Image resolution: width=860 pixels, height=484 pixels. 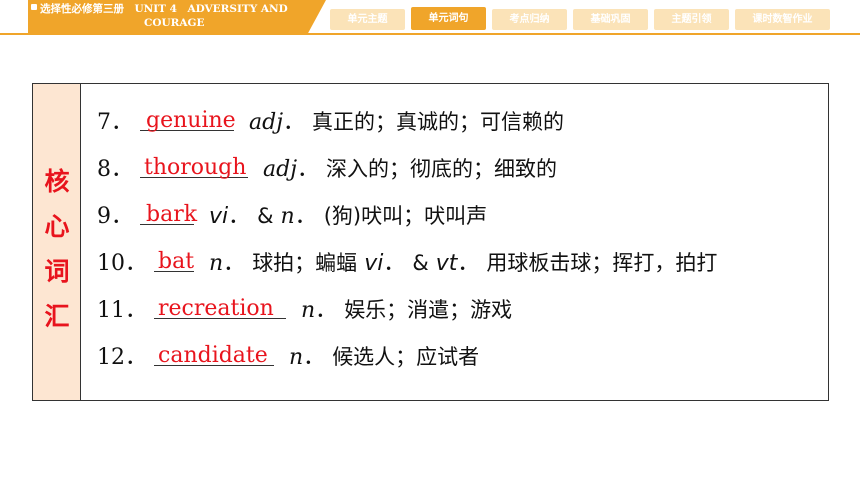 I want to click on item-number: 7．, so click(x=115, y=122).